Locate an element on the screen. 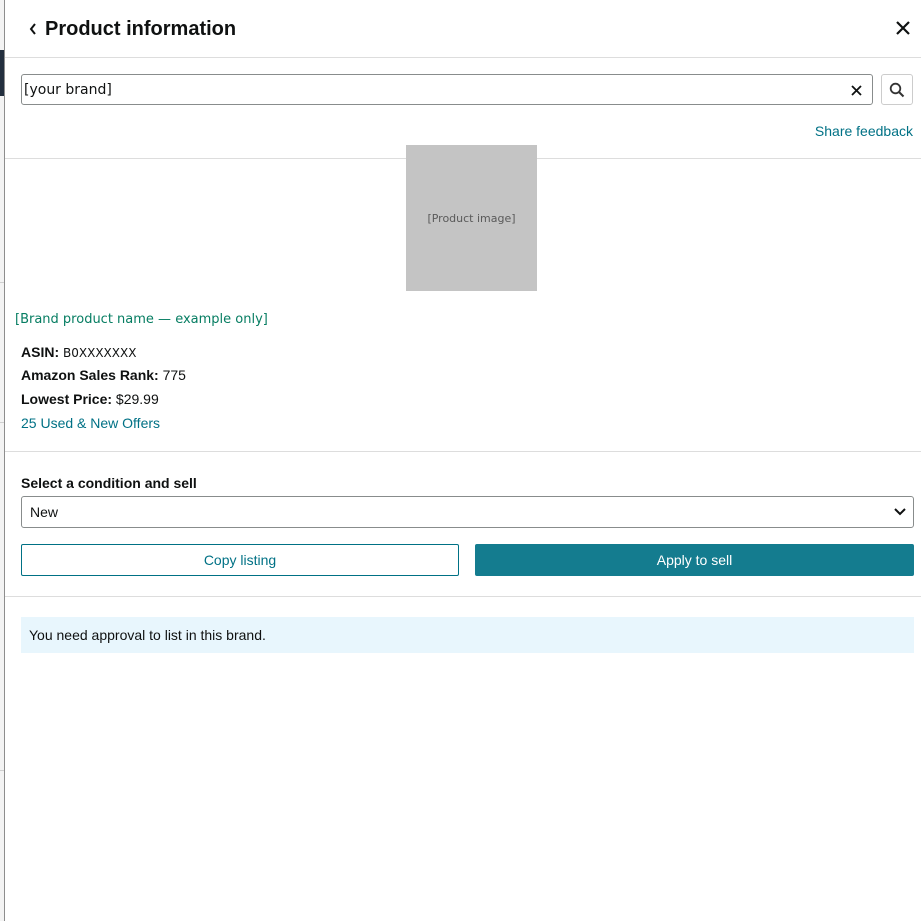  condition-label: Select a condition and sell is located at coordinates (109, 483).